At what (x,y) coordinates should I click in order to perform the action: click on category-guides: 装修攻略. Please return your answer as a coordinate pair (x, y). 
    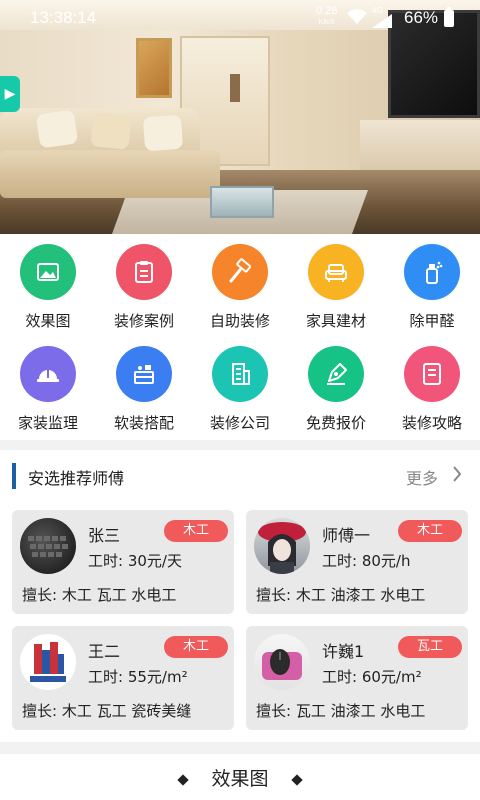
    Looking at the image, I should click on (432, 389).